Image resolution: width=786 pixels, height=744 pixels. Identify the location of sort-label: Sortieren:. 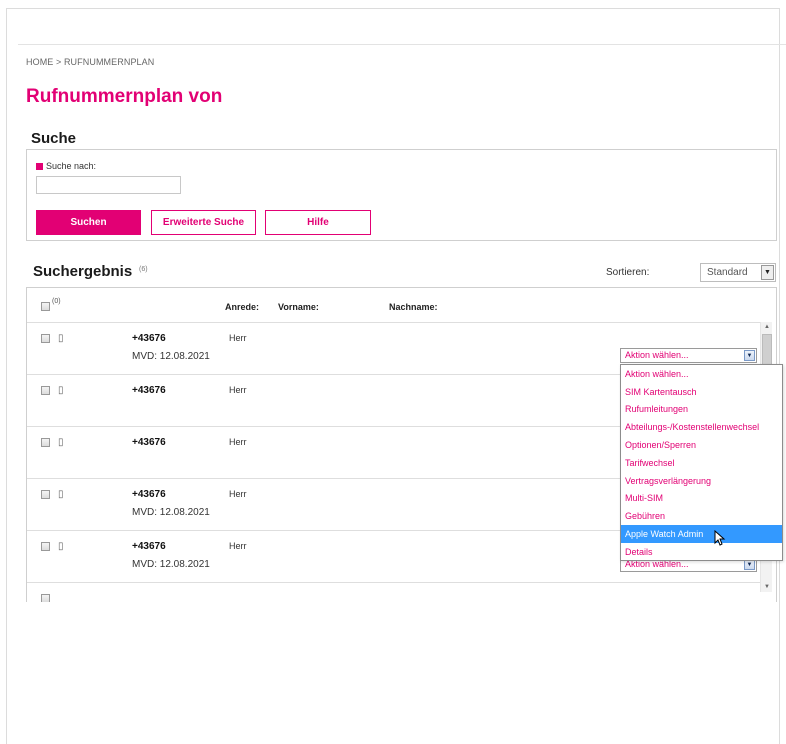
(628, 272).